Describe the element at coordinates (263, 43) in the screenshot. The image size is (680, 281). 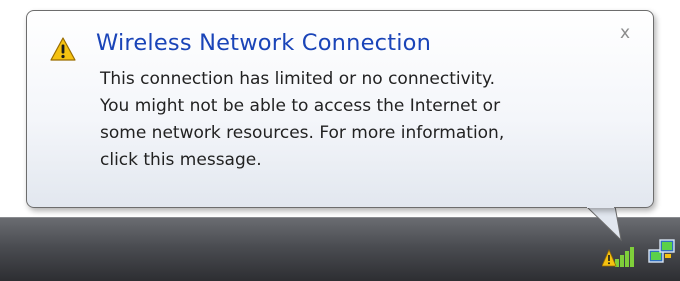
I see `notification-title: Wireless Network Connection` at that location.